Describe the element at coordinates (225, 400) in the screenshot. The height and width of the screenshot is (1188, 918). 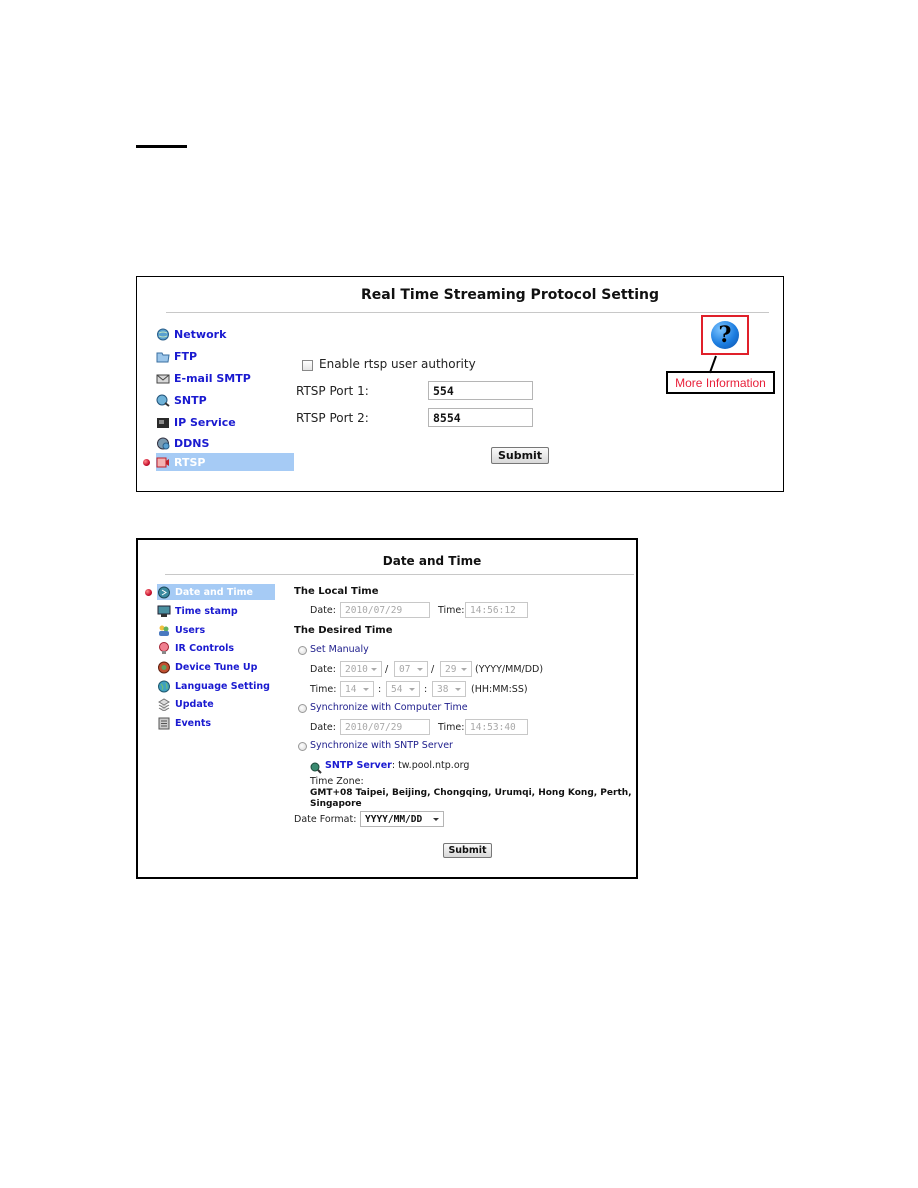
I see `sidebar-item-sntp: SNTP` at that location.